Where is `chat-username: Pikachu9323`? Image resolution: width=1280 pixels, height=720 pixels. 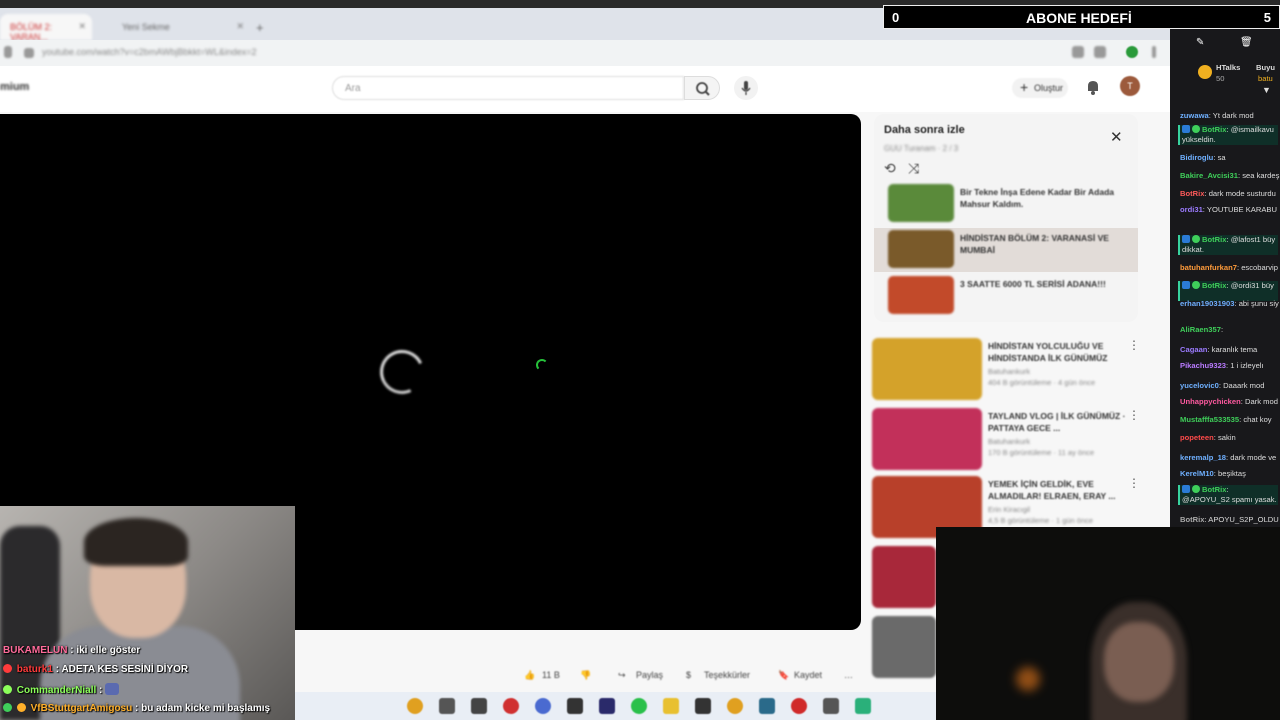
chat-username: Pikachu9323 is located at coordinates (1203, 365).